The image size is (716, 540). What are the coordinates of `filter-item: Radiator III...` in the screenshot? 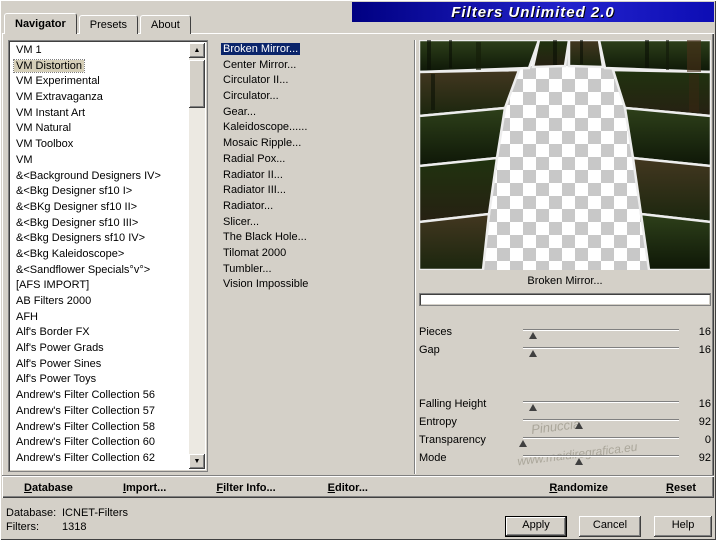 It's located at (315, 191).